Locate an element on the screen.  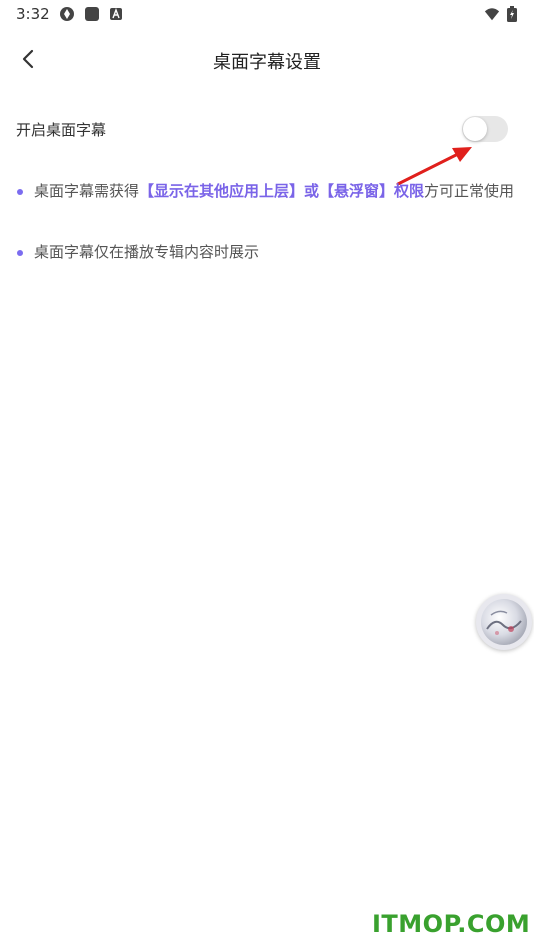
display-condition-note: 桌面字幕仅在播放专辑内容时展示 is located at coordinates (268, 252).